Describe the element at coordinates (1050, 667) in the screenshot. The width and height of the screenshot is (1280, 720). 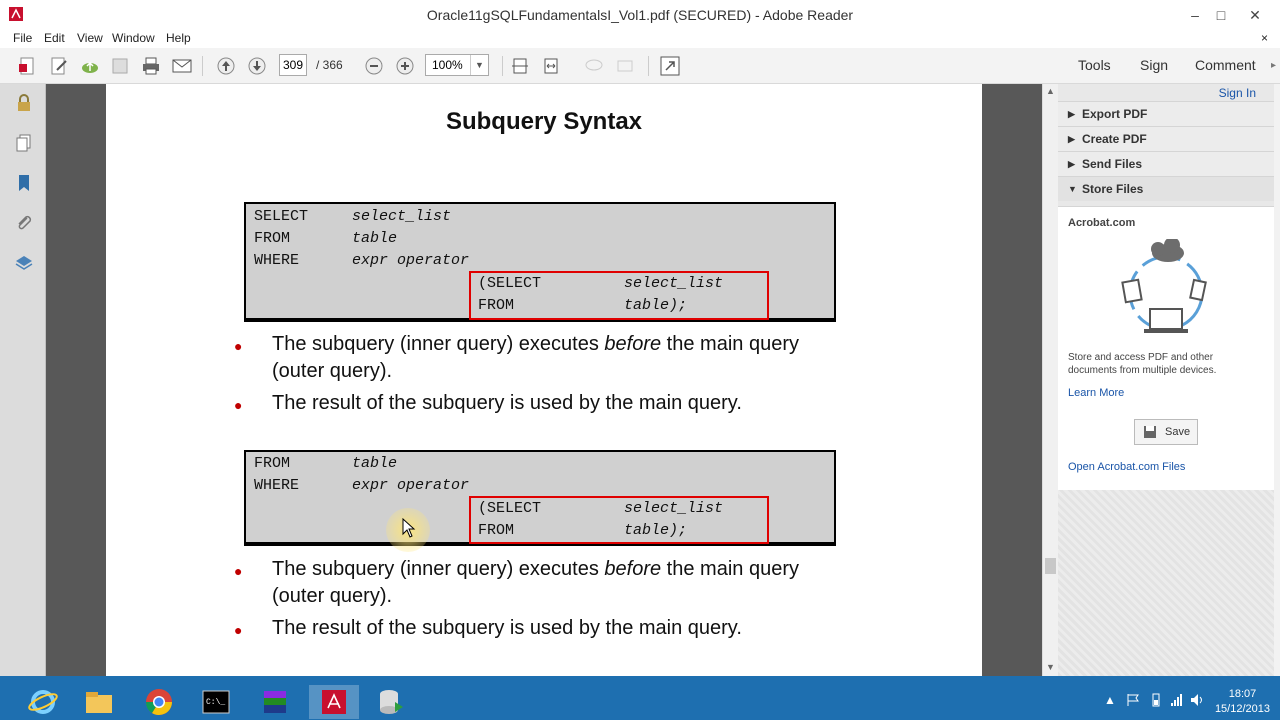
I see `scroll-down-icon: ▼` at that location.